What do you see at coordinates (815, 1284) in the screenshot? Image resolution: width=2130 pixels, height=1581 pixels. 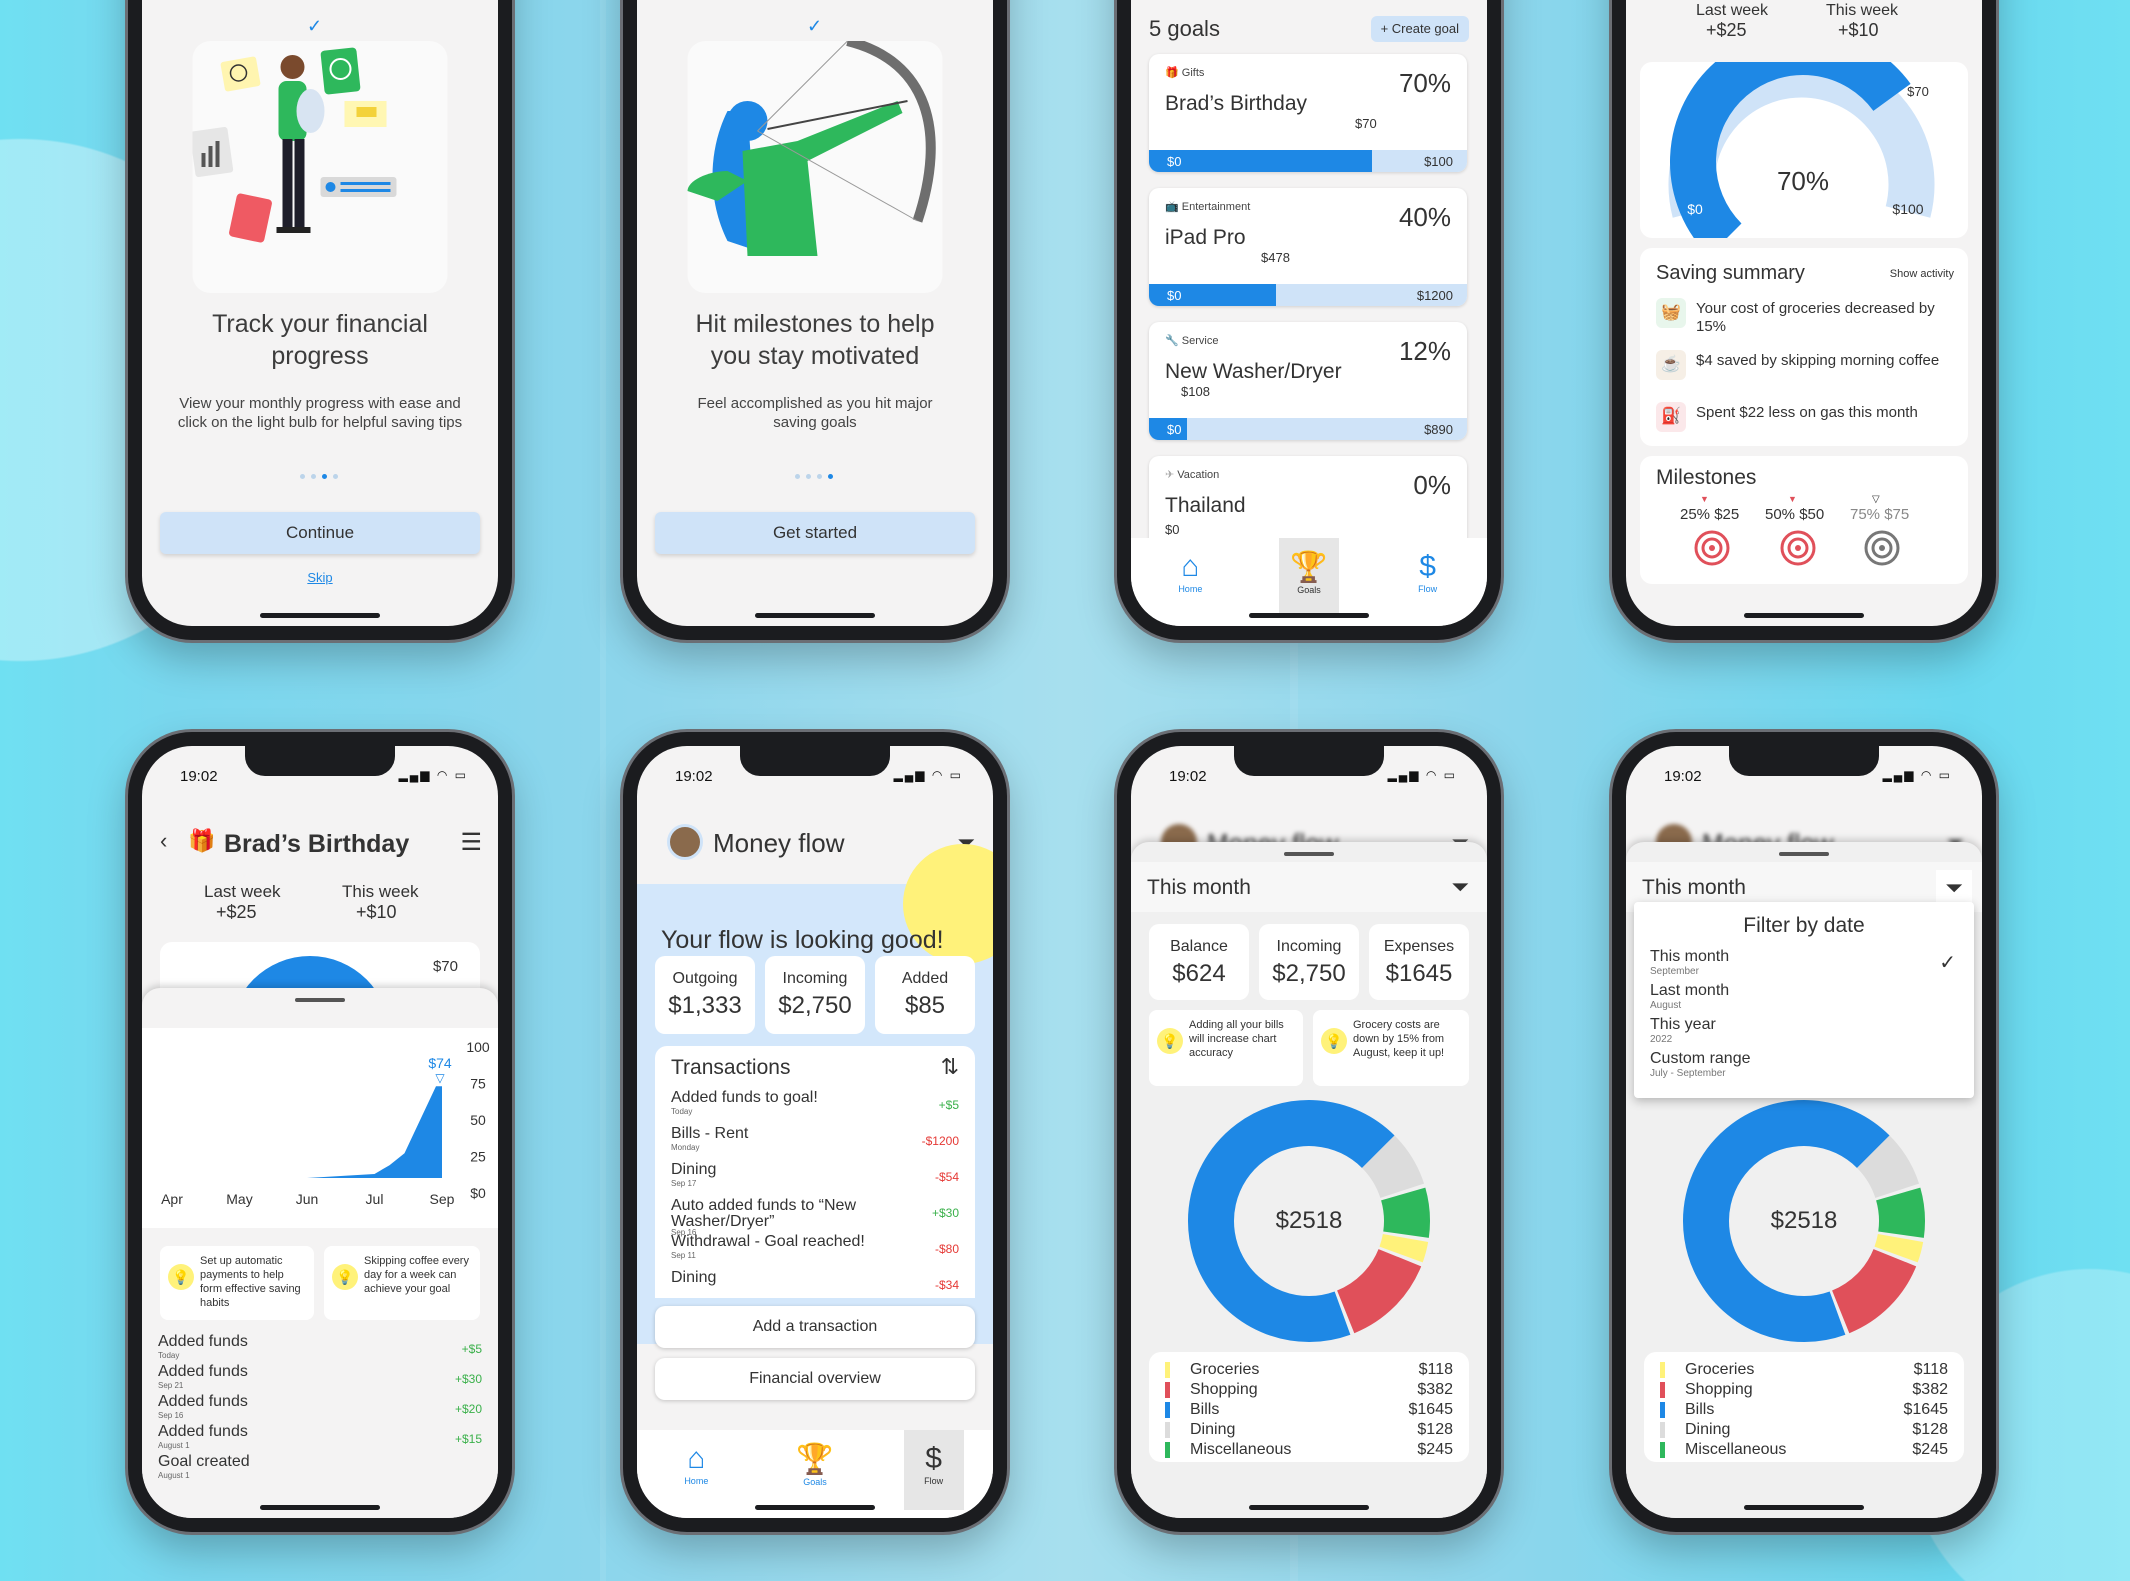 I see `transaction-row: Dining -$34` at bounding box center [815, 1284].